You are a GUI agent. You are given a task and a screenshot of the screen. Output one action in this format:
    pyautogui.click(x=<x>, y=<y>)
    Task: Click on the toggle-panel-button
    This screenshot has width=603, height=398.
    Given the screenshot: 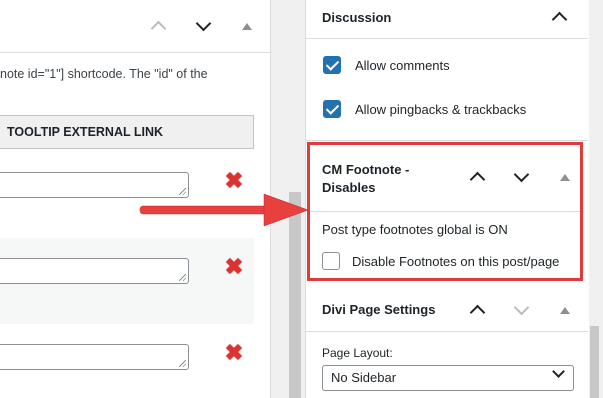 What is the action you would take?
    pyautogui.click(x=247, y=26)
    